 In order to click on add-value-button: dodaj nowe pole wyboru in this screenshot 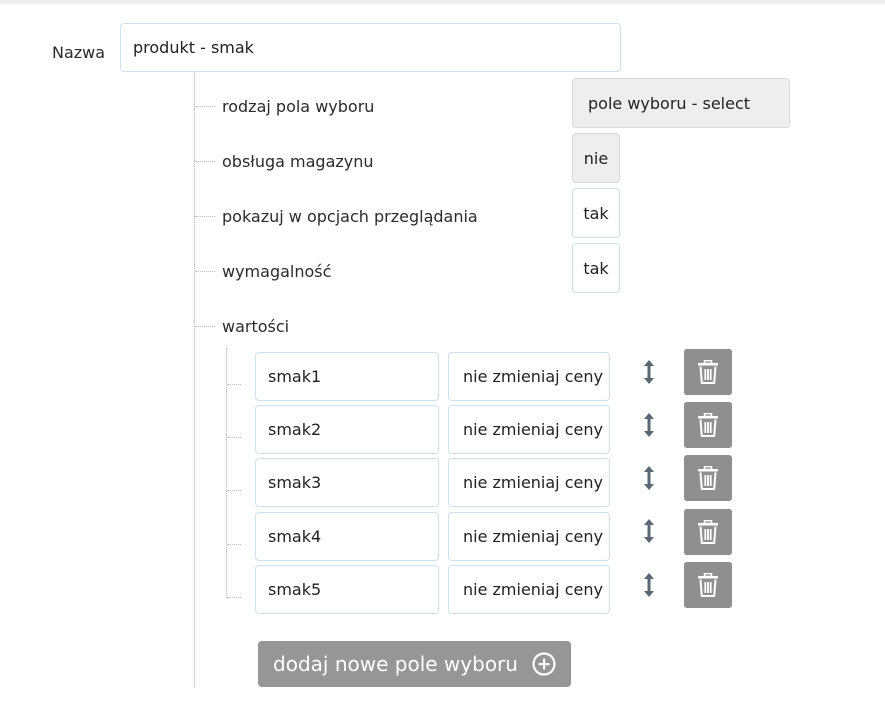, I will do `click(414, 664)`.